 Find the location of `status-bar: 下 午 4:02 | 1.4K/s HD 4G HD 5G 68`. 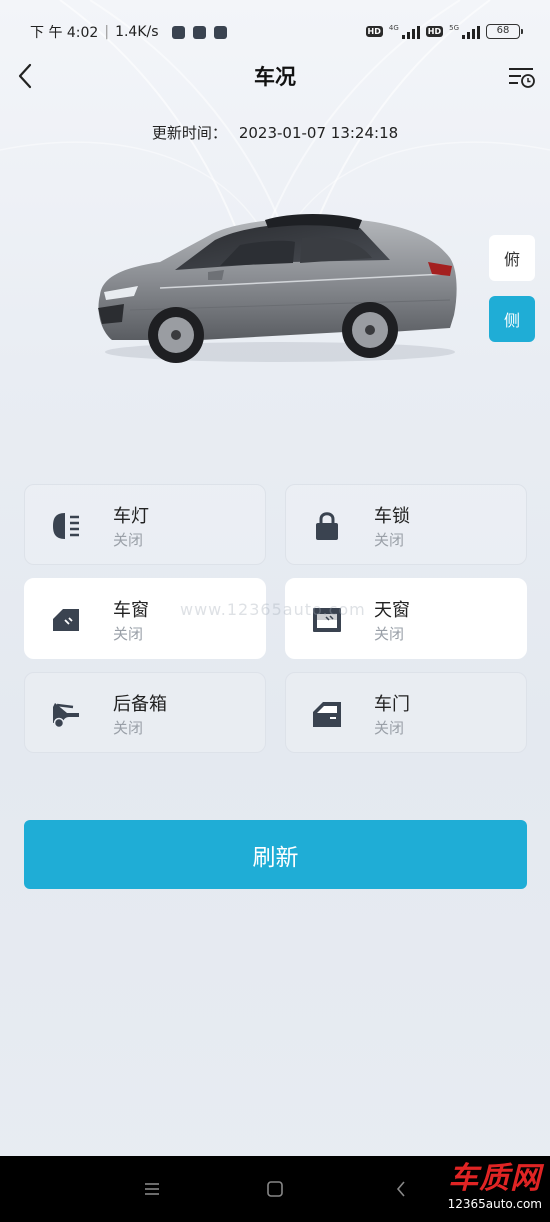

status-bar: 下 午 4:02 | 1.4K/s HD 4G HD 5G 68 is located at coordinates (275, 31).